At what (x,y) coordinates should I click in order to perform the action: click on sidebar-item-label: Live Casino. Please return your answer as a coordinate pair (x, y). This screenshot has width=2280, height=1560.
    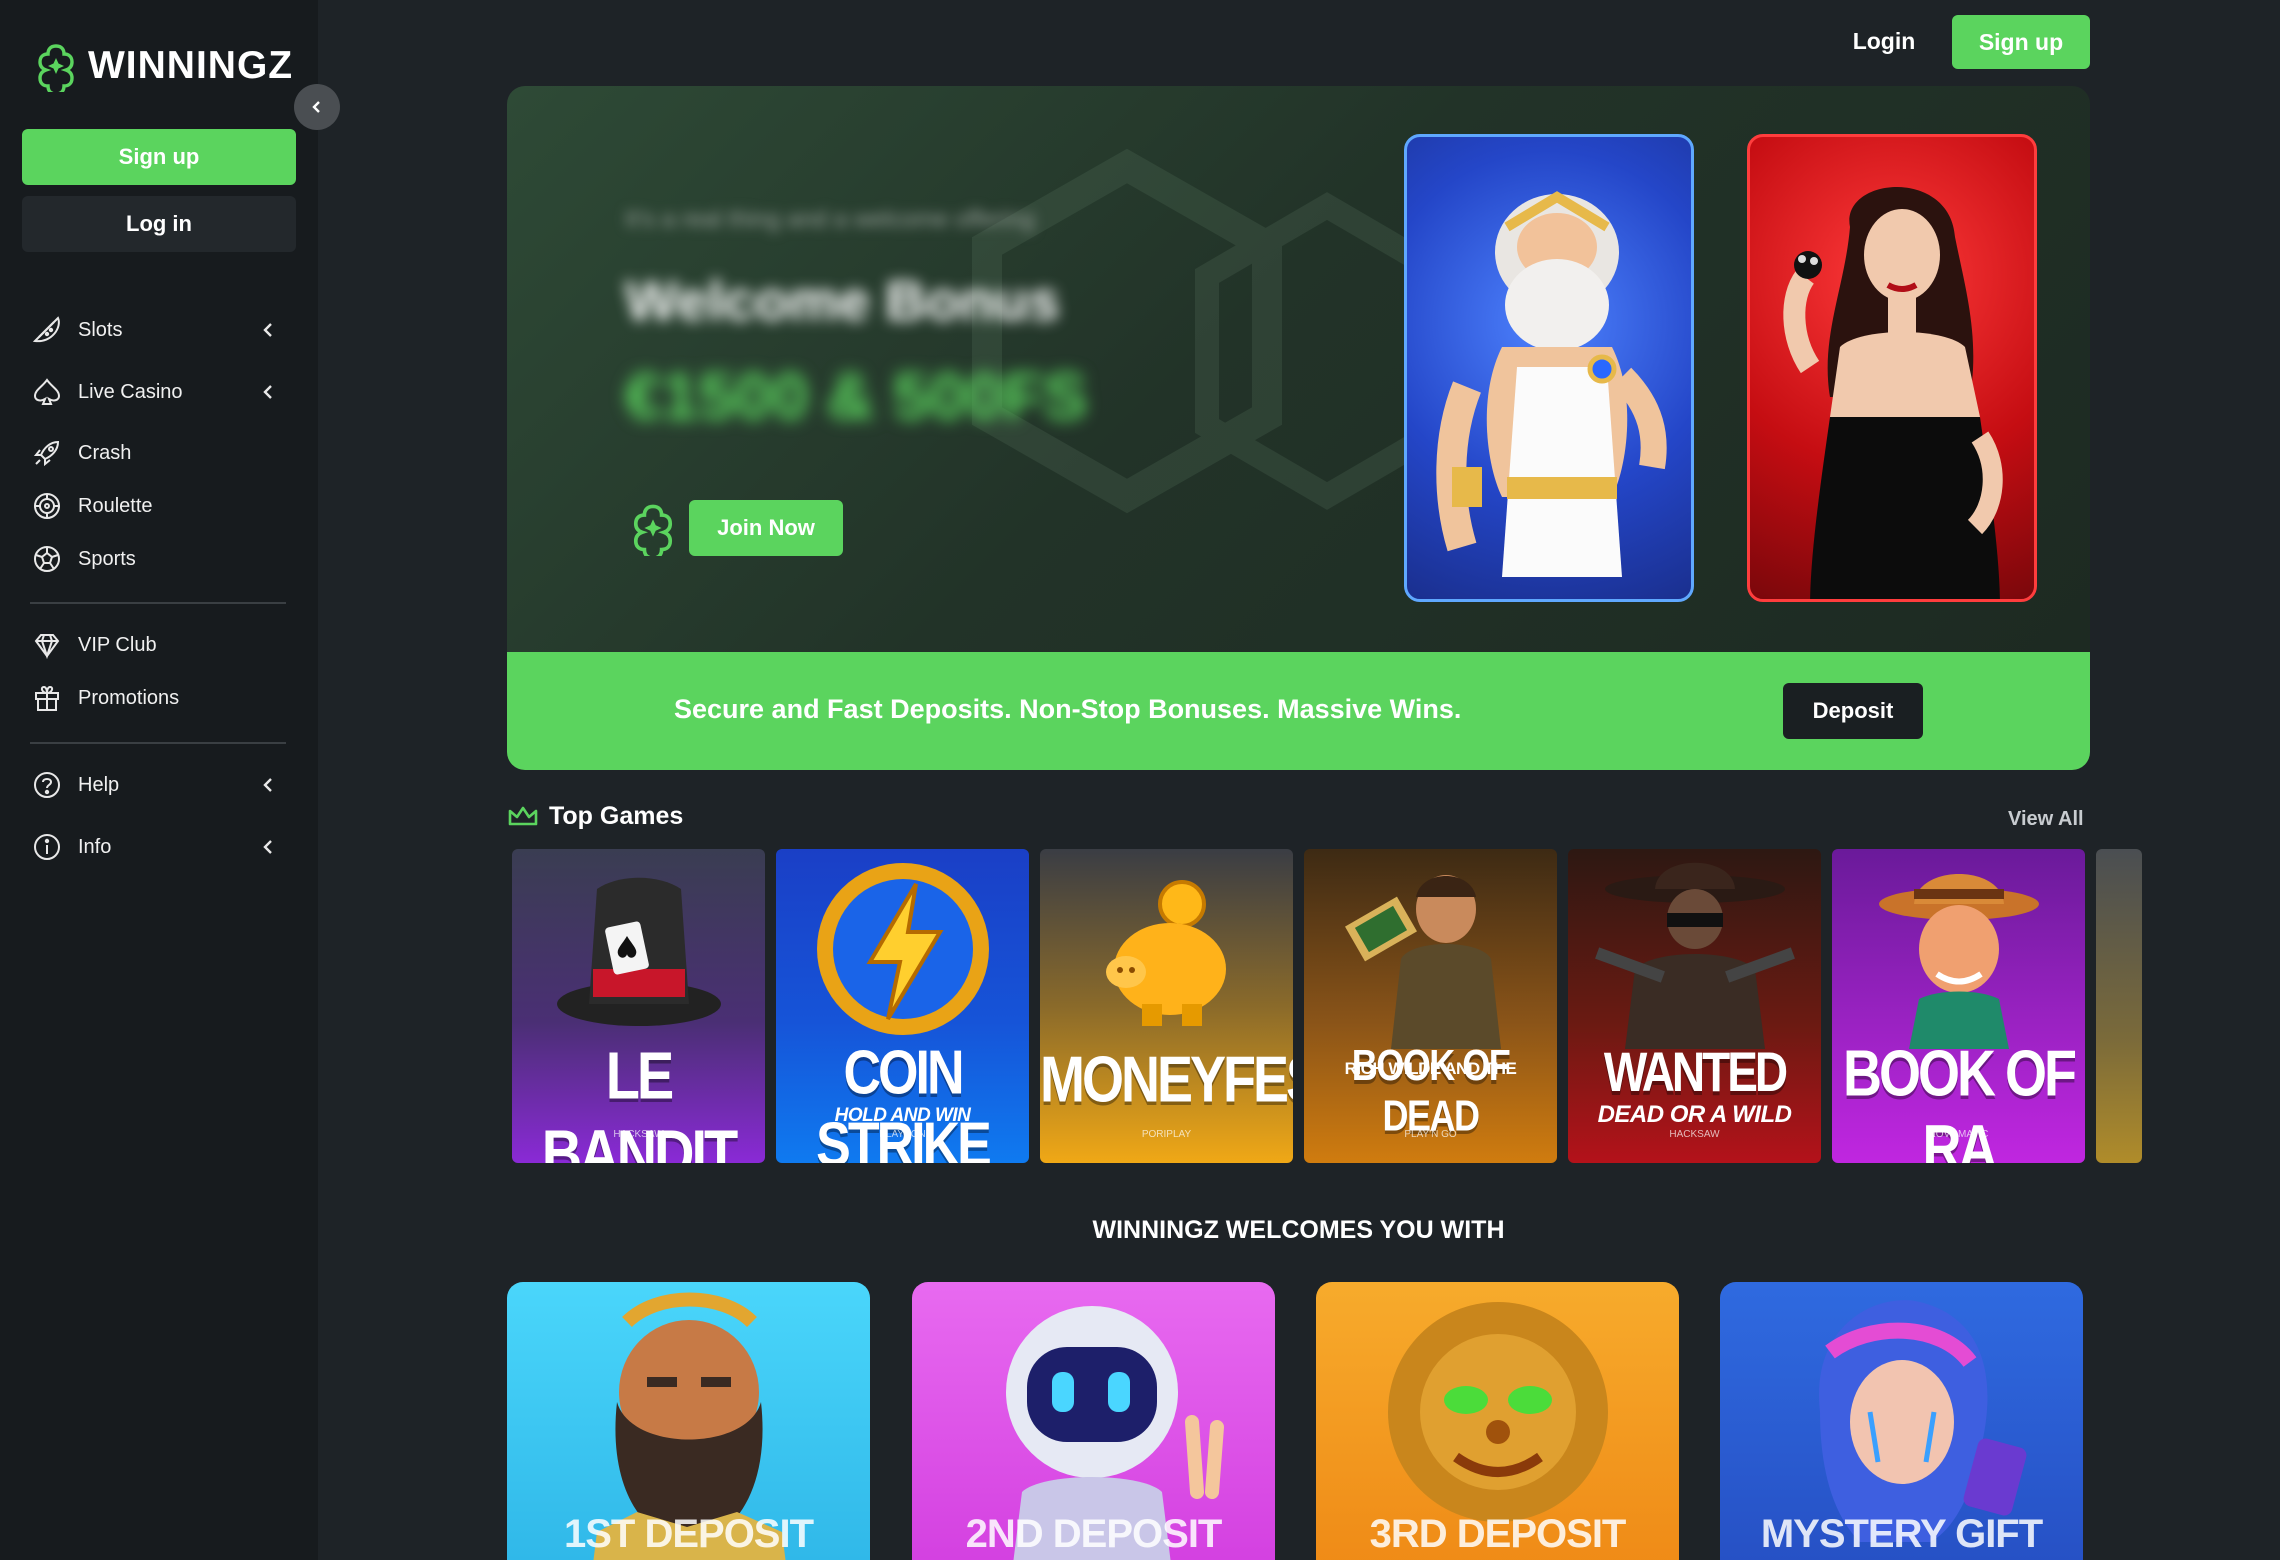
    Looking at the image, I should click on (130, 391).